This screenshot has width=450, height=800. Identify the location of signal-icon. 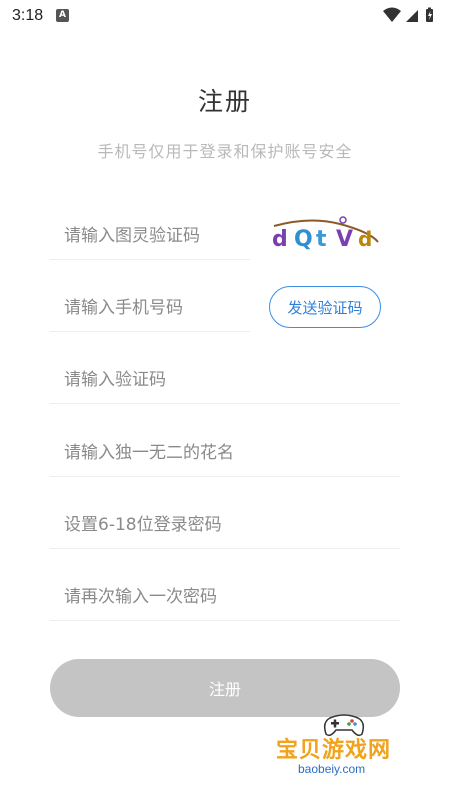
(412, 16).